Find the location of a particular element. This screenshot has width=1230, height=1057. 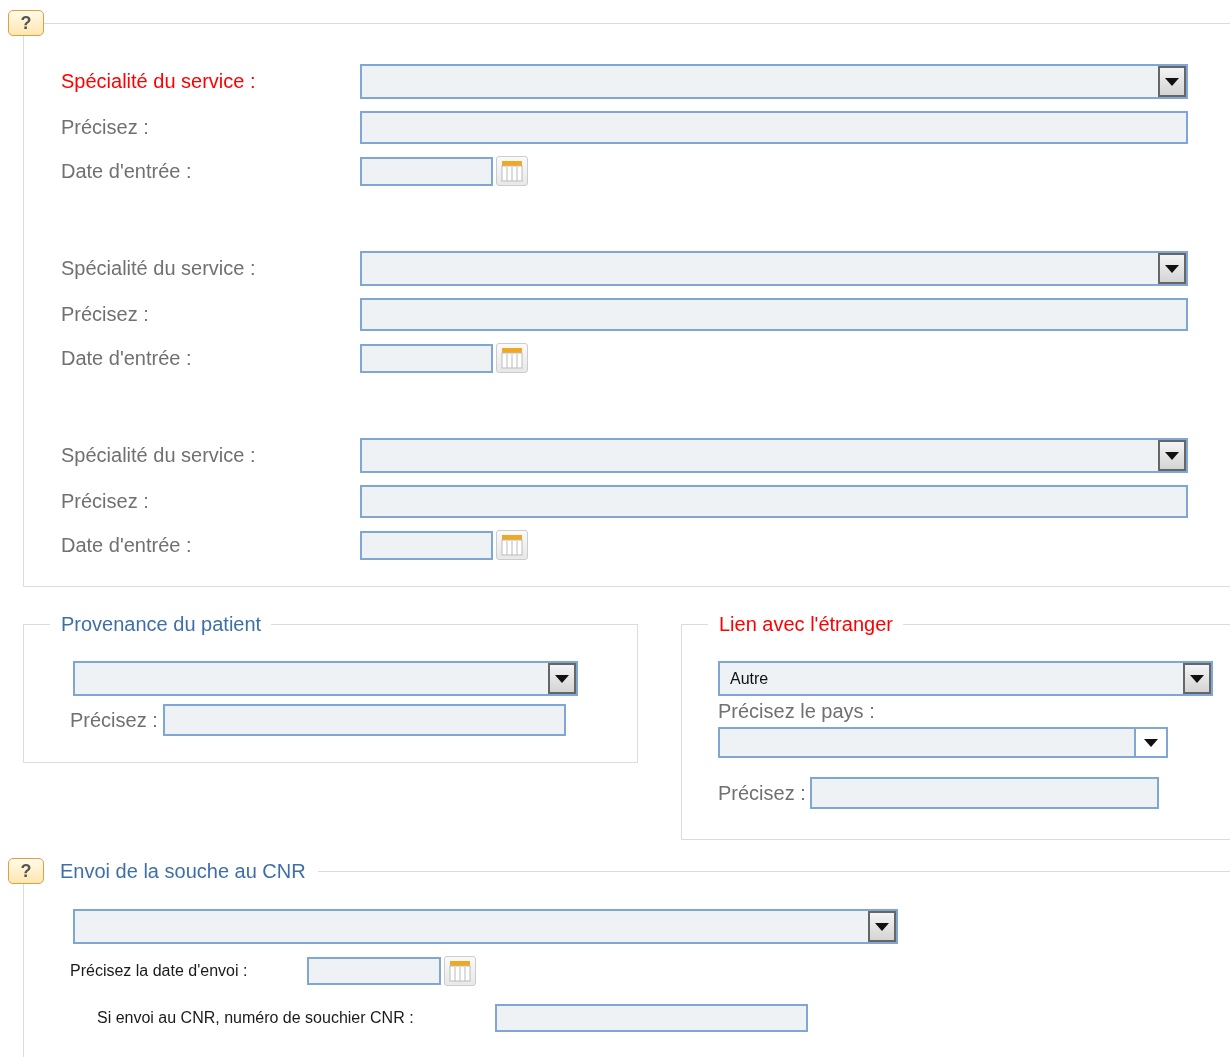

dropdown: Autre is located at coordinates (965, 678).